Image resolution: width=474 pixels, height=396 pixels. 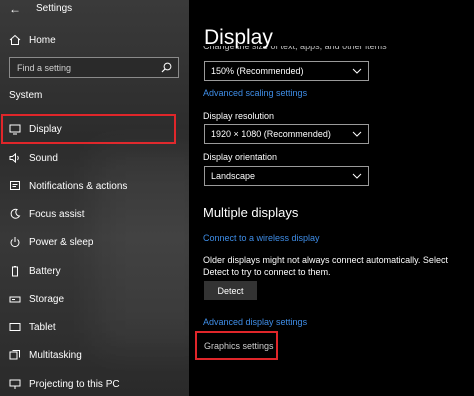 I want to click on home-icon, so click(x=15, y=40).